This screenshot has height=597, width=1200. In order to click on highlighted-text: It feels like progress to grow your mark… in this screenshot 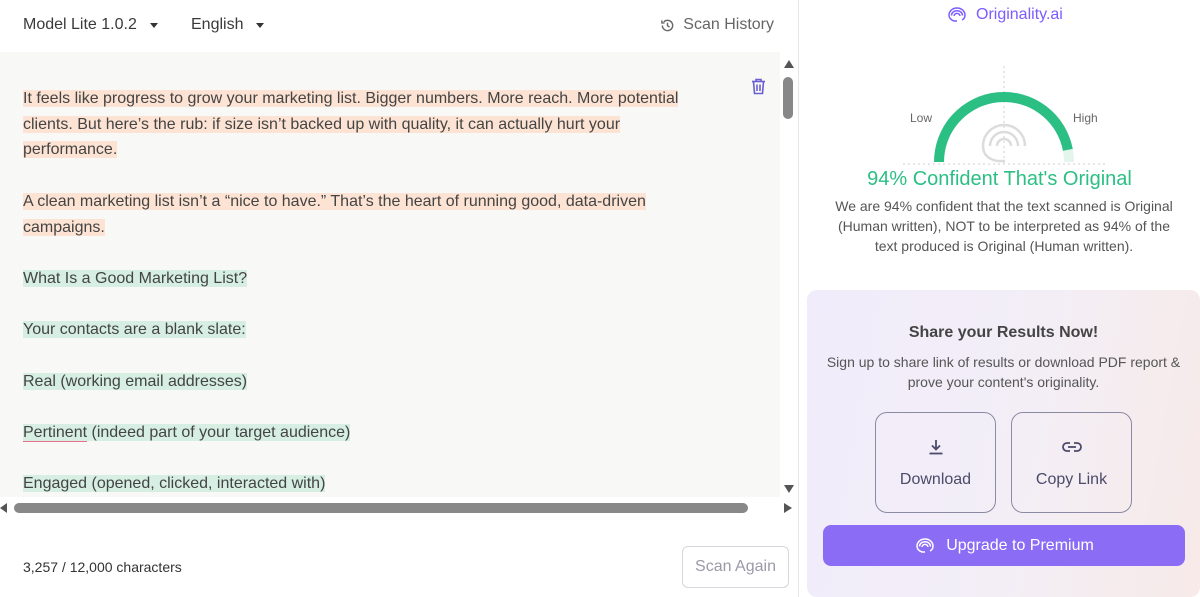, I will do `click(351, 124)`.